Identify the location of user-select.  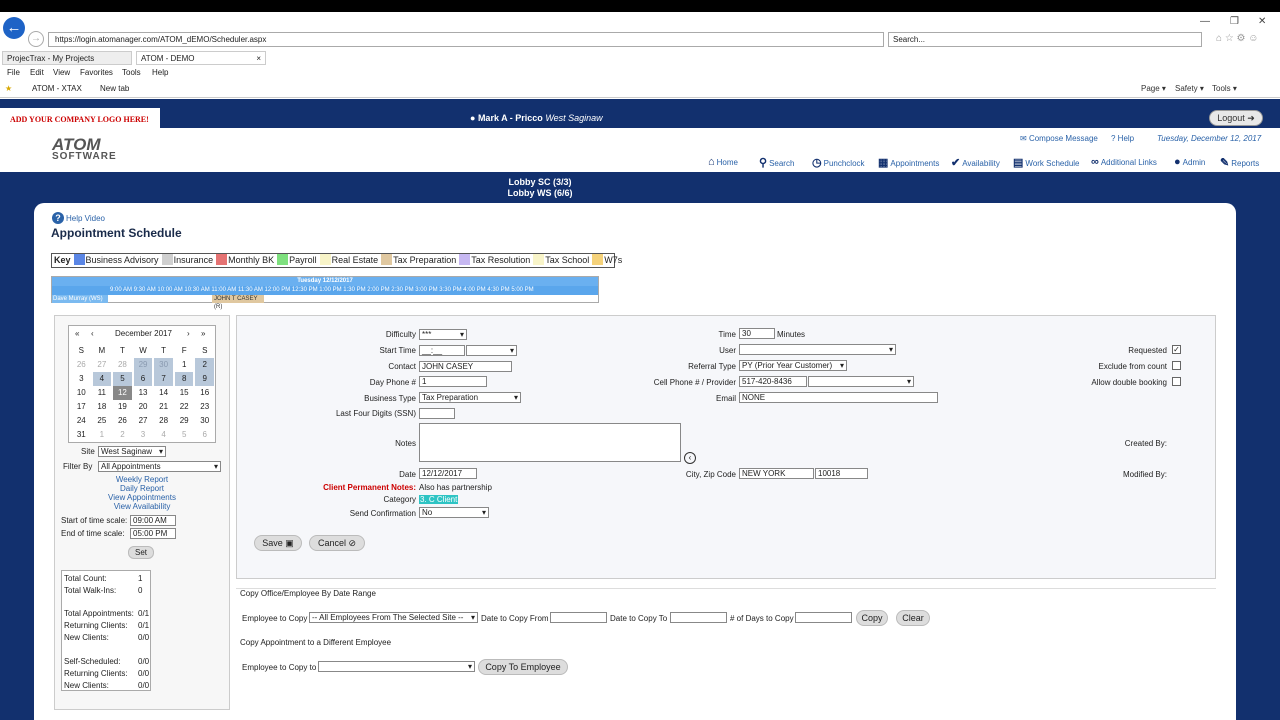
(817, 349).